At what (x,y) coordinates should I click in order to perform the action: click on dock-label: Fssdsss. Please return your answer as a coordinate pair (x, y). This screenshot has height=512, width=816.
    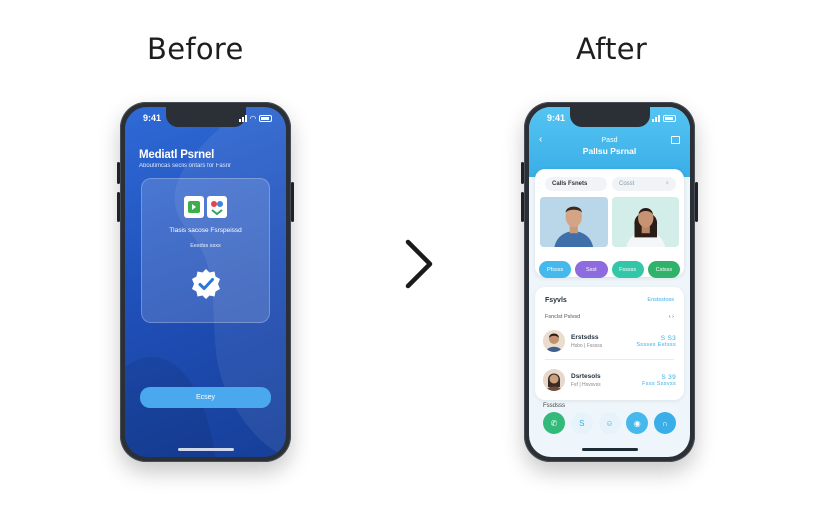
    Looking at the image, I should click on (554, 406).